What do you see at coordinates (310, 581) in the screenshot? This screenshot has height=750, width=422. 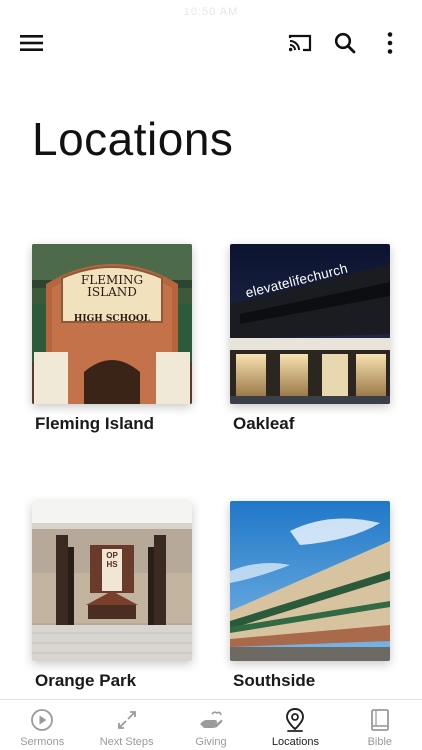 I see `location-image` at bounding box center [310, 581].